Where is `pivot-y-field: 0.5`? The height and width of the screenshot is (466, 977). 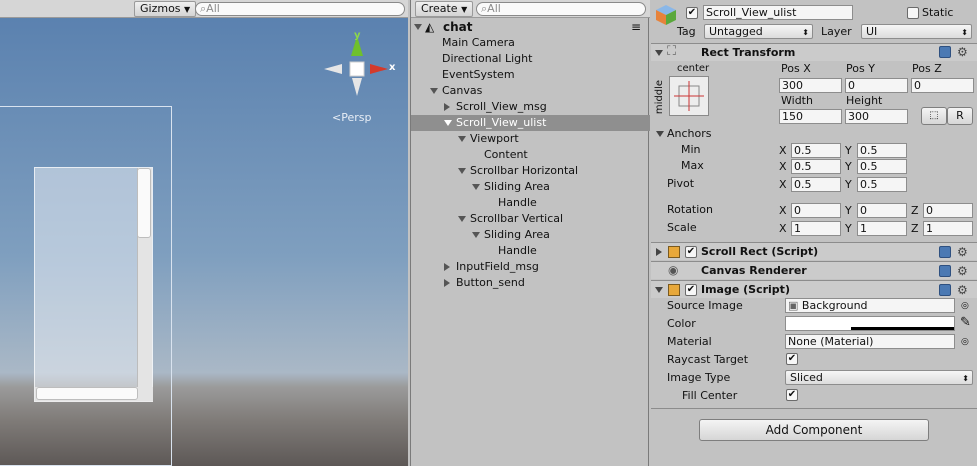
pivot-y-field: 0.5 is located at coordinates (882, 184).